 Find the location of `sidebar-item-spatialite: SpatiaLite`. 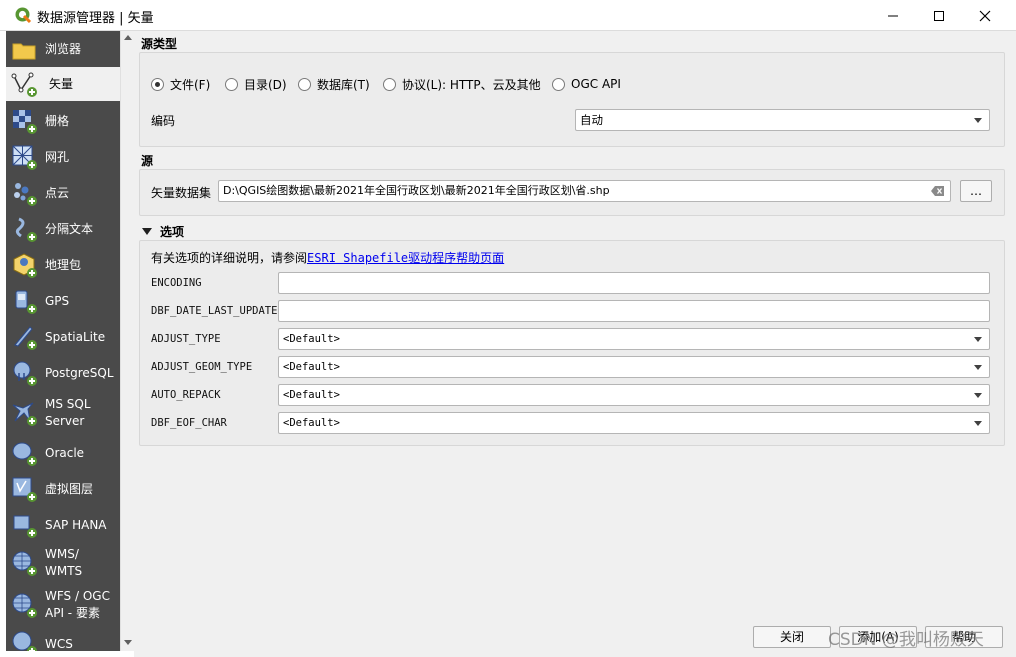

sidebar-item-spatialite: SpatiaLite is located at coordinates (63, 337).